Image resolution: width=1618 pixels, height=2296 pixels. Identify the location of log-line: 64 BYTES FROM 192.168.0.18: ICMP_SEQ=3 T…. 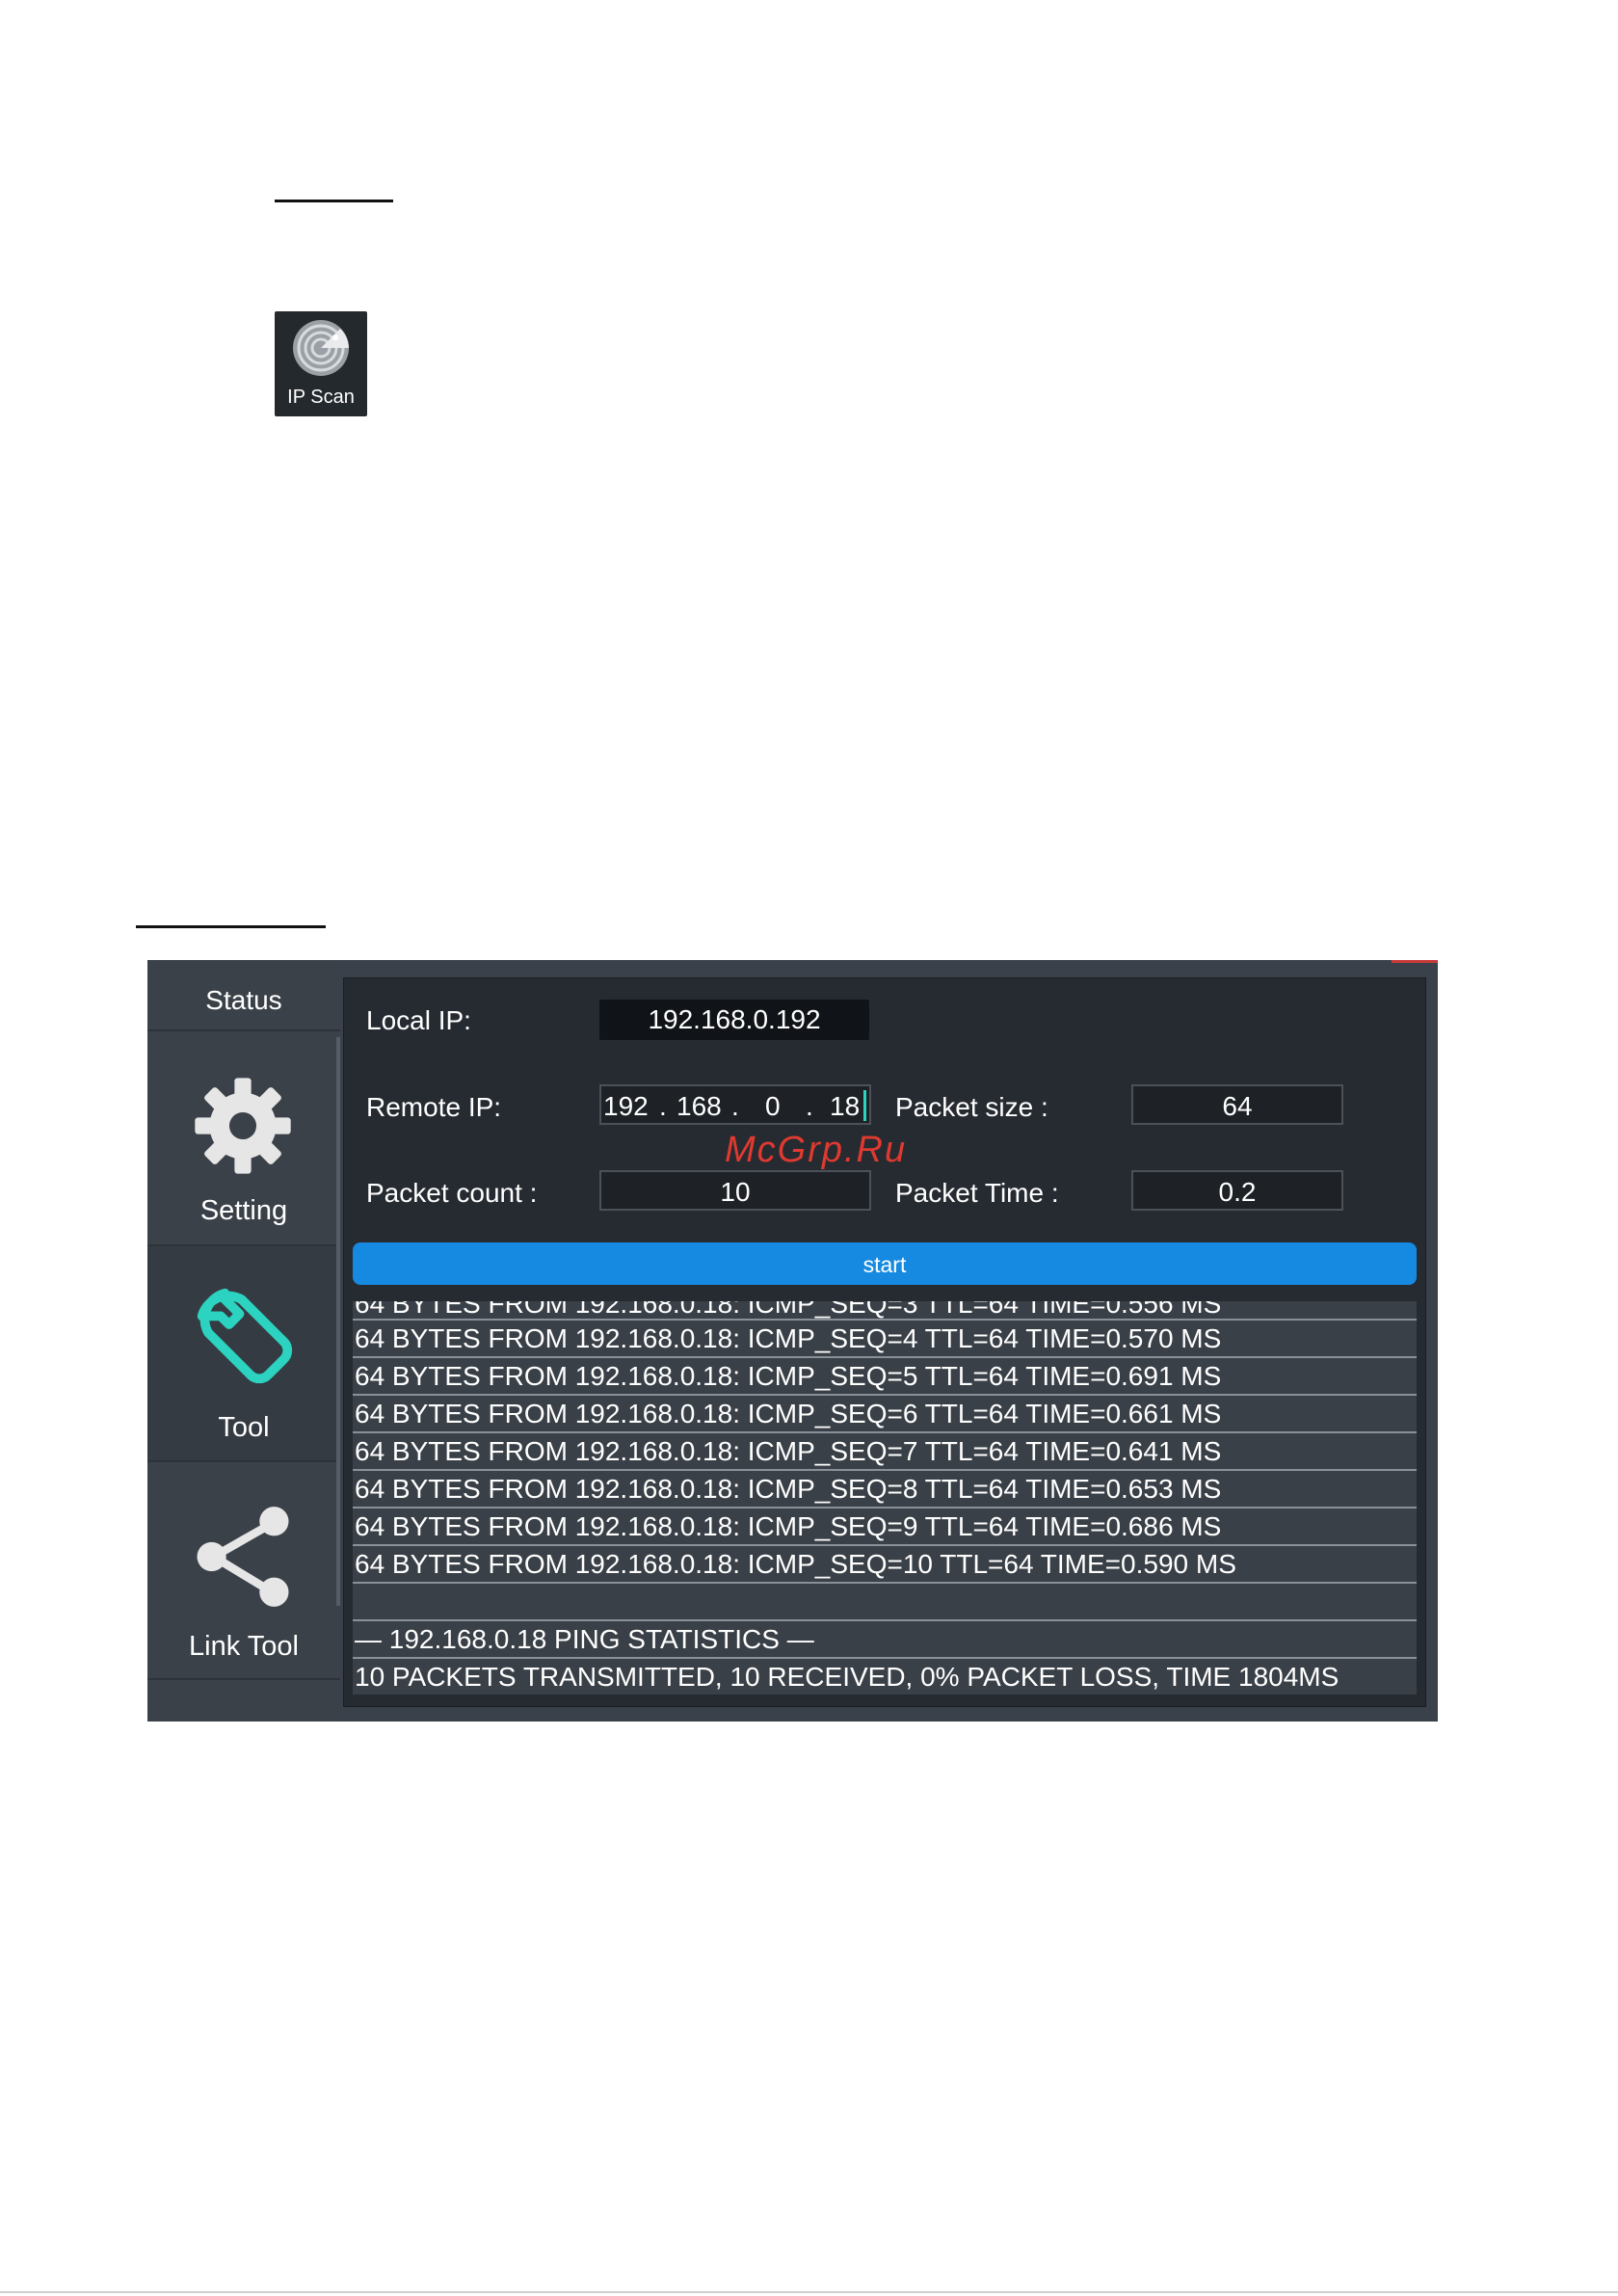
(885, 1311).